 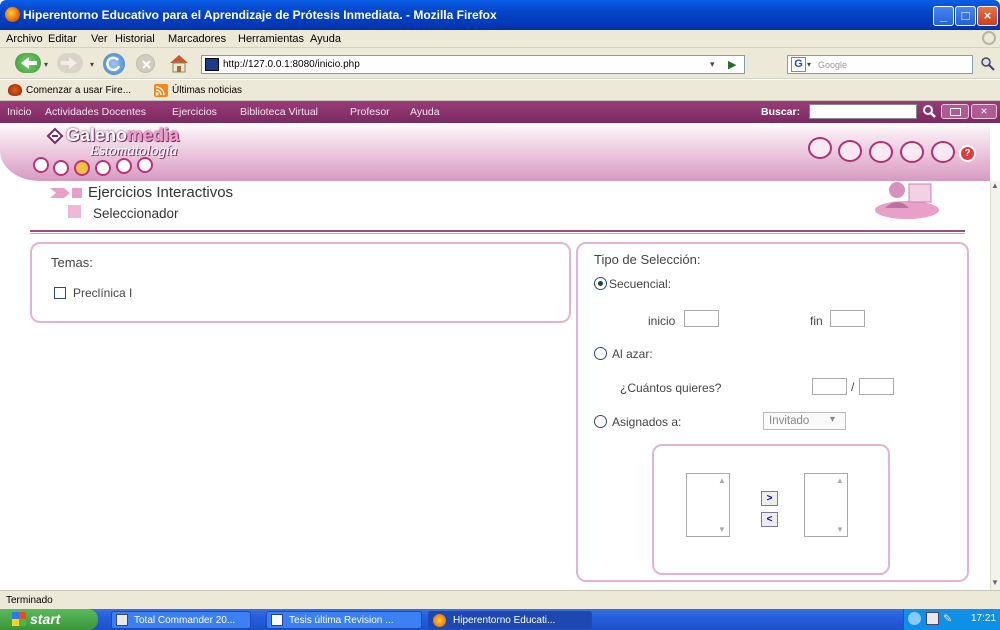 I want to click on menu-archivo: Archivo, so click(x=24, y=39).